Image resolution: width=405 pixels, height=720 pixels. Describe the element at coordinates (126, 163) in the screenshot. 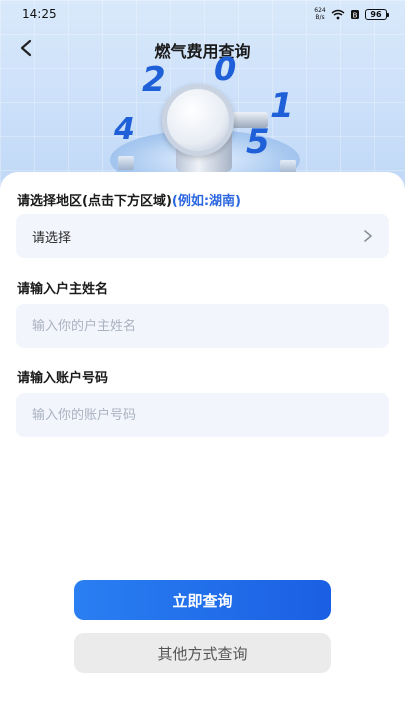

I see `pipe-left` at that location.